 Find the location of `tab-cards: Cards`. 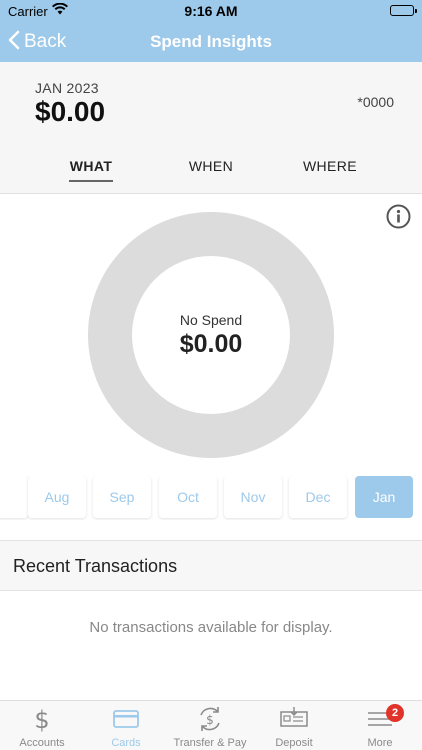

tab-cards: Cards is located at coordinates (126, 725).